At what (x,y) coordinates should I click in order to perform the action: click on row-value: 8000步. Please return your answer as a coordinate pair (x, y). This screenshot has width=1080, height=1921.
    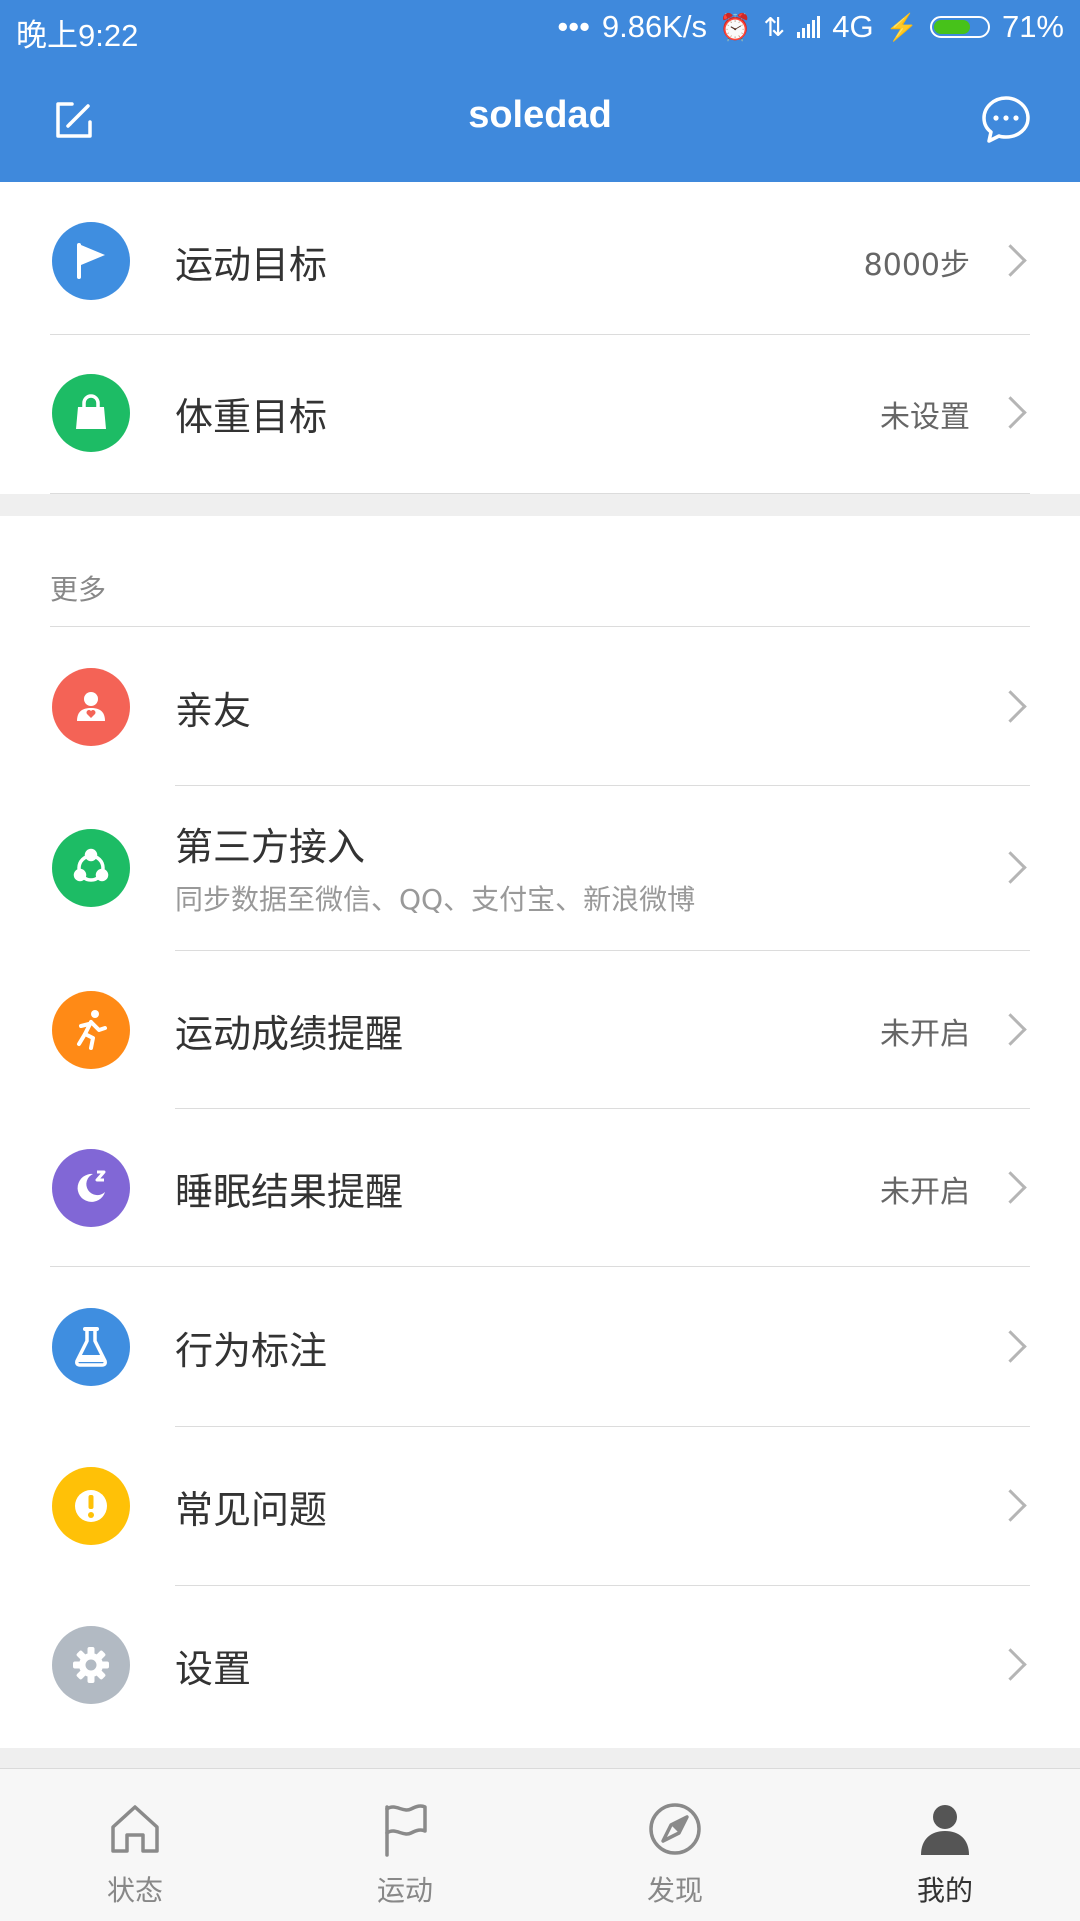
    Looking at the image, I should click on (916, 265).